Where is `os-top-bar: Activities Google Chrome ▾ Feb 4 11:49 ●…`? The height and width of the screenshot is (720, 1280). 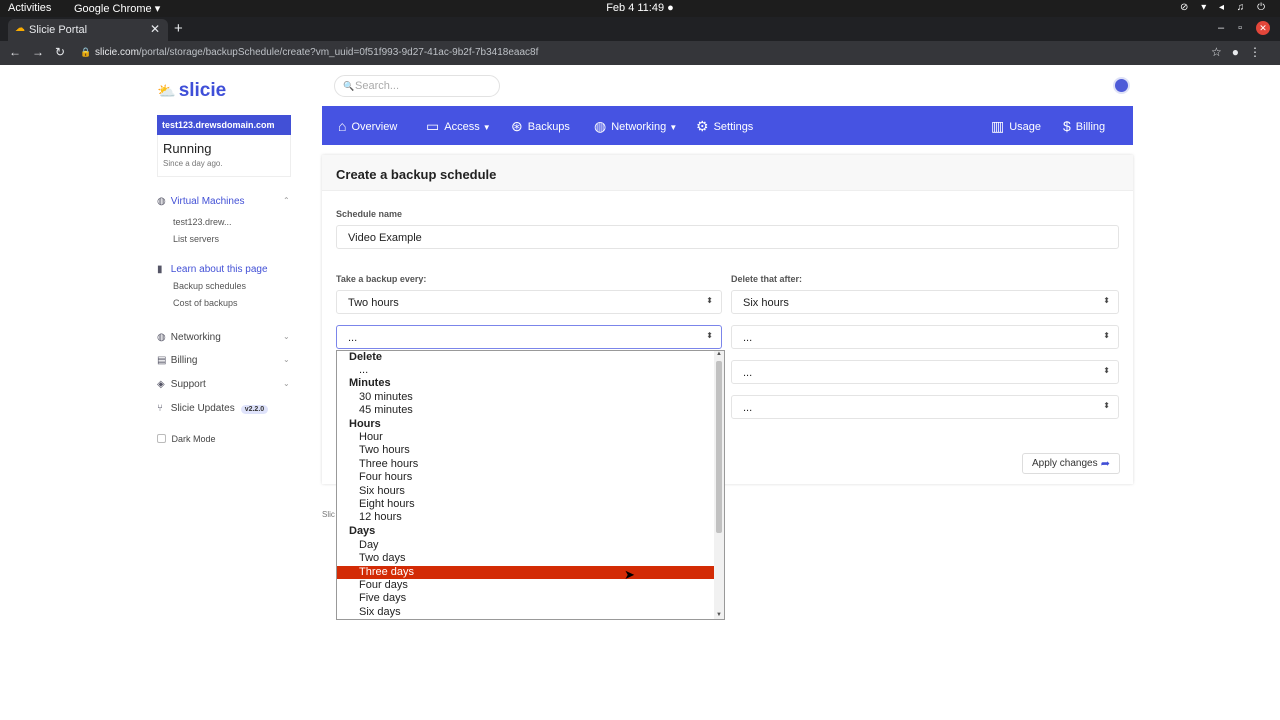 os-top-bar: Activities Google Chrome ▾ Feb 4 11:49 ●… is located at coordinates (640, 8).